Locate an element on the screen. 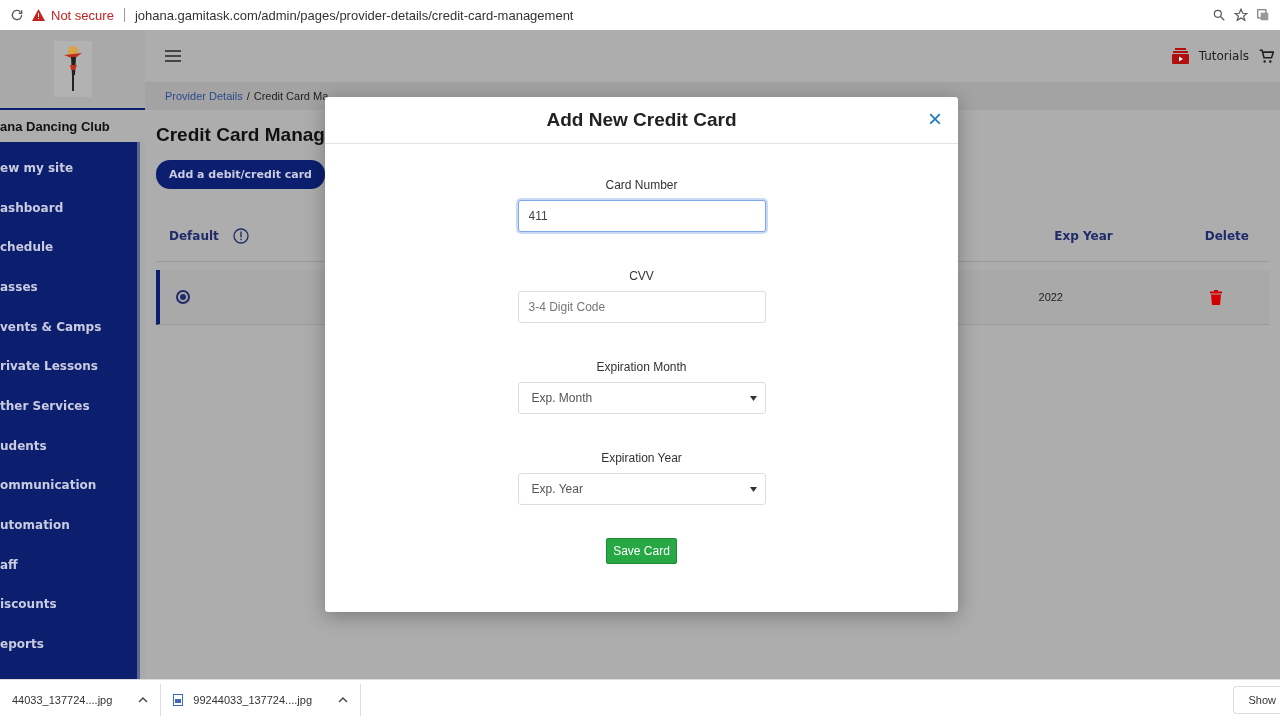  column-header: Default is located at coordinates (194, 236).